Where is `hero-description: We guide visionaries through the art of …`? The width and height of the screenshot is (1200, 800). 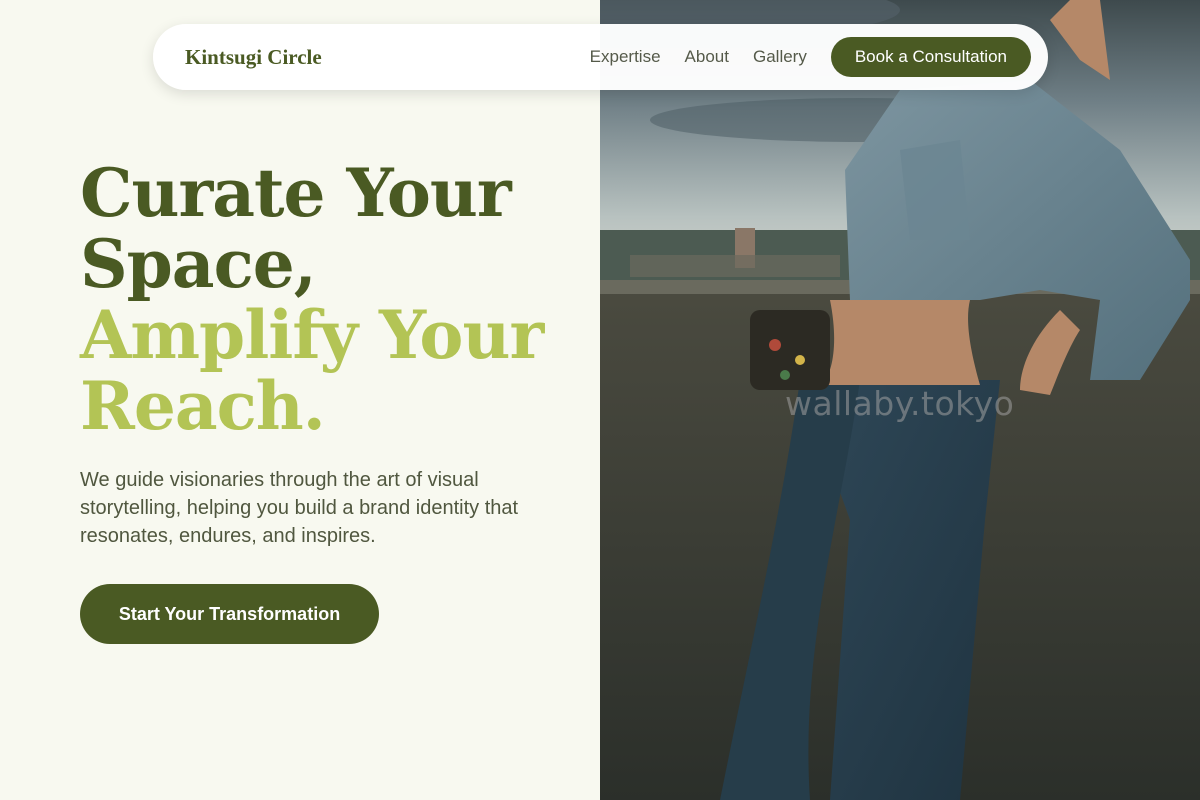
hero-description: We guide visionaries through the art of … is located at coordinates (299, 508).